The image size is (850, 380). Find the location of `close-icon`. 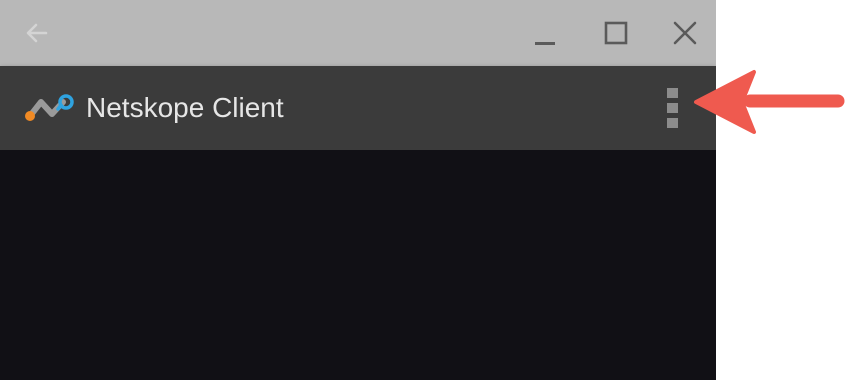

close-icon is located at coordinates (685, 33).